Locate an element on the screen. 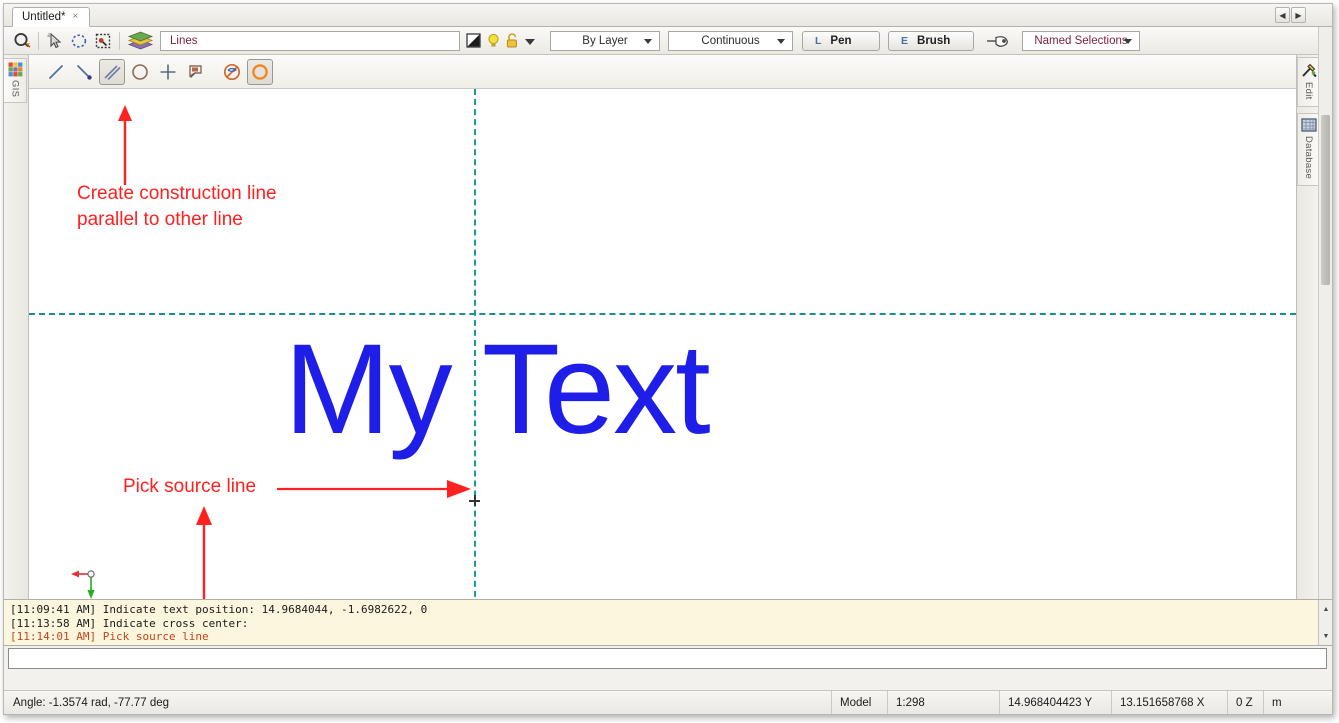 The width and height of the screenshot is (1339, 723). status-angle: Angle: -1.3574 rad, -77.77 deg is located at coordinates (418, 702).